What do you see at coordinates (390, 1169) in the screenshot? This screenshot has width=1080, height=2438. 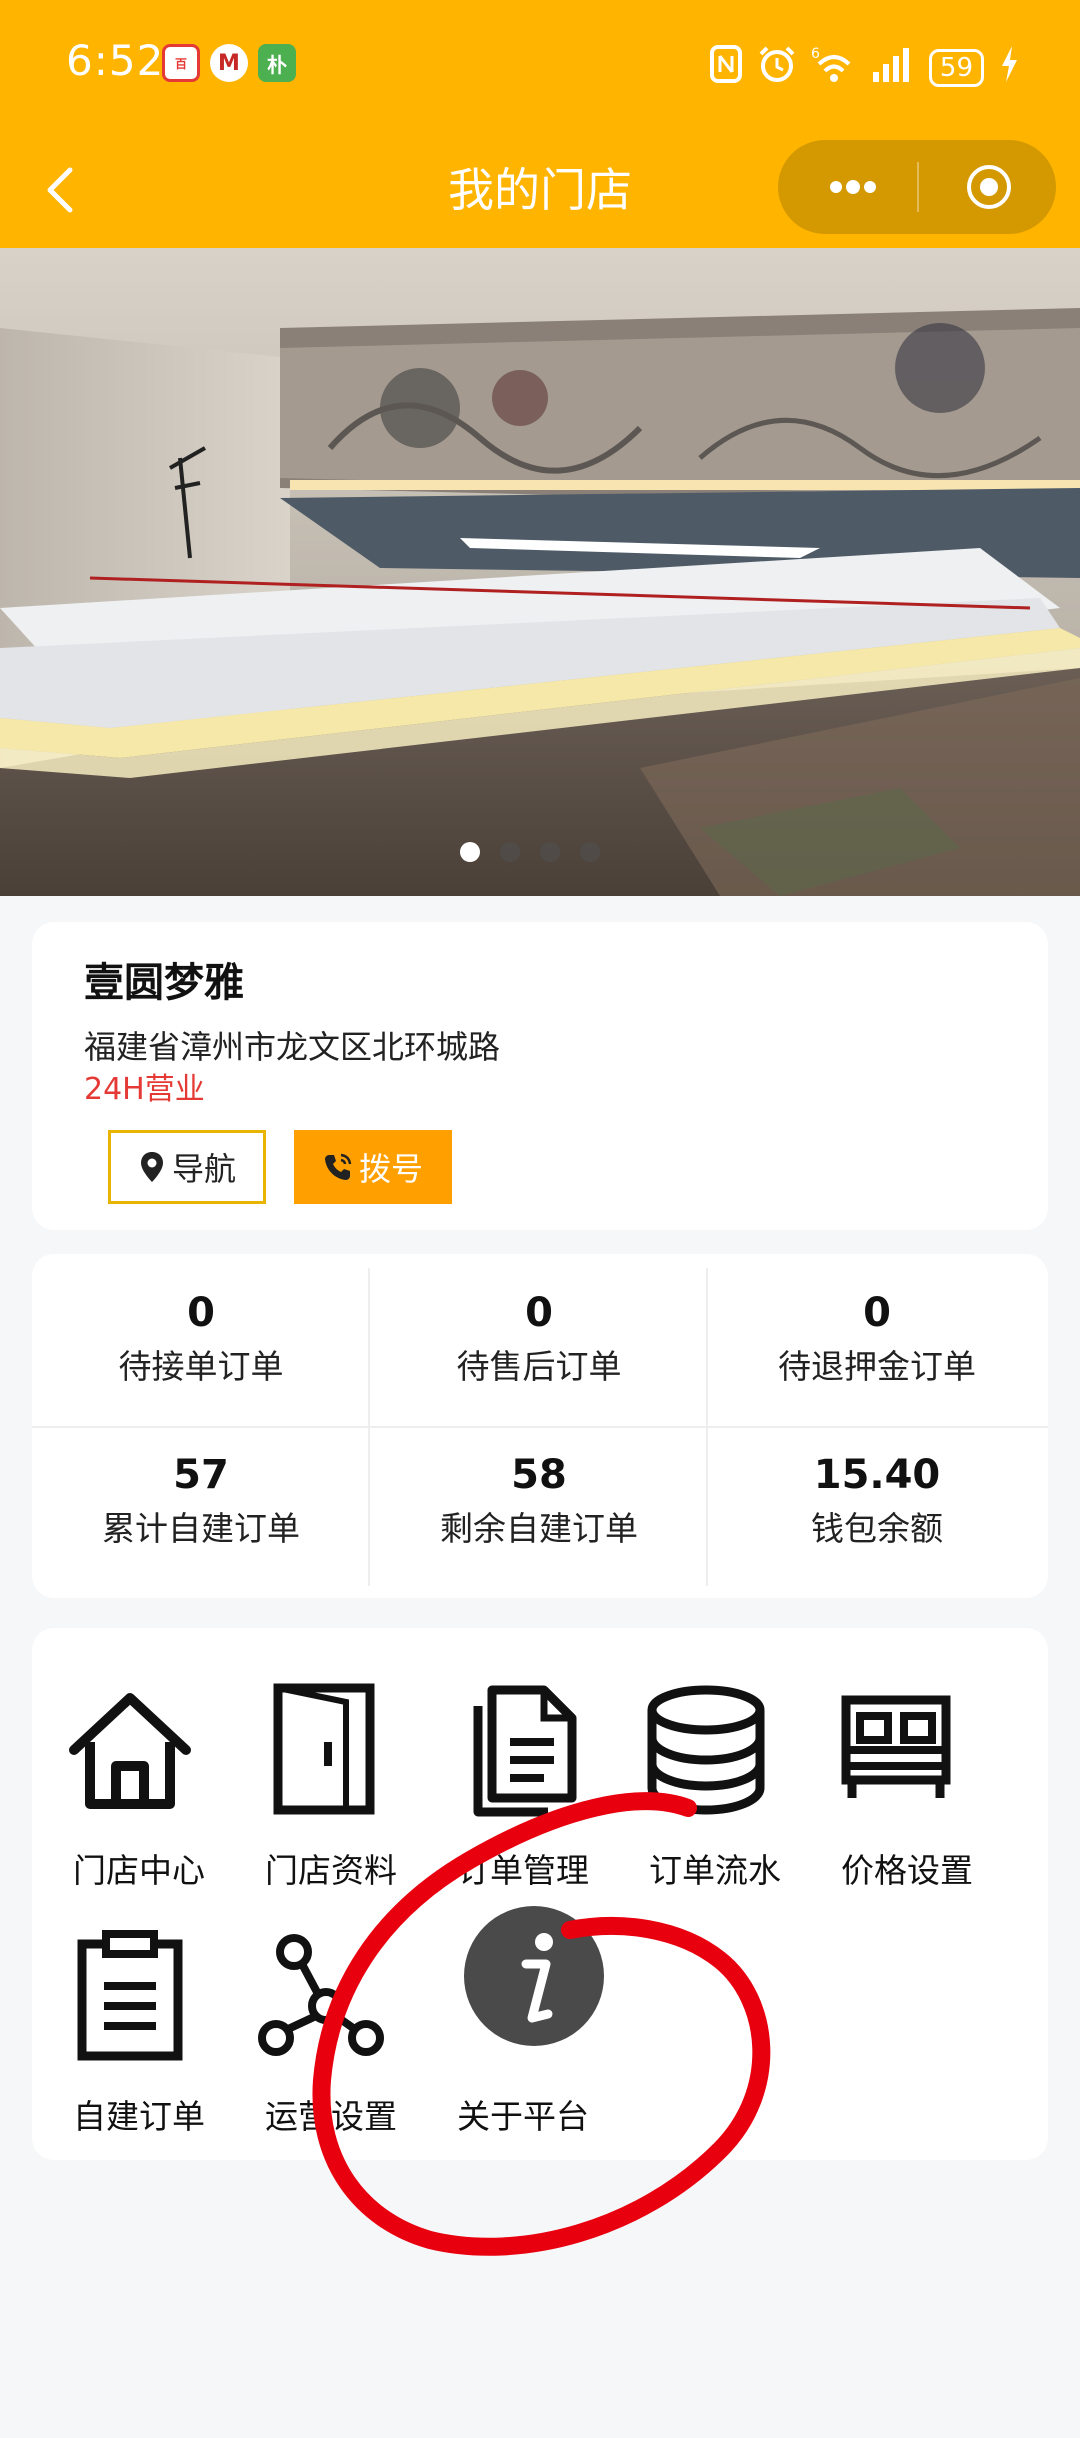 I see `call-label: 拨号` at bounding box center [390, 1169].